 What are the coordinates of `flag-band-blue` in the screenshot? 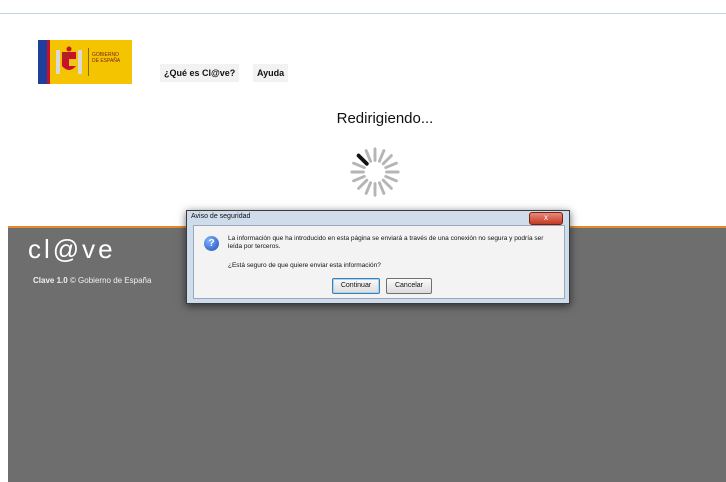 It's located at (42, 62).